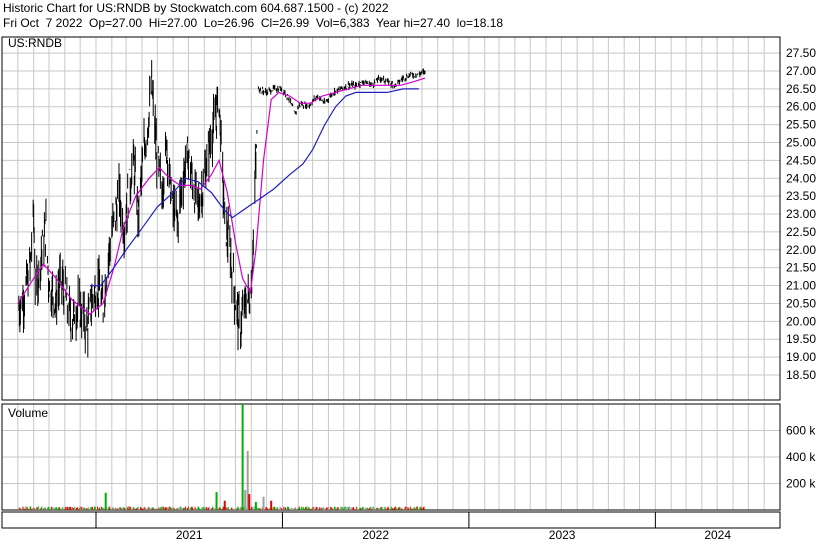 This screenshot has width=830, height=543. I want to click on y-tick-label: 23.50, so click(801, 196).